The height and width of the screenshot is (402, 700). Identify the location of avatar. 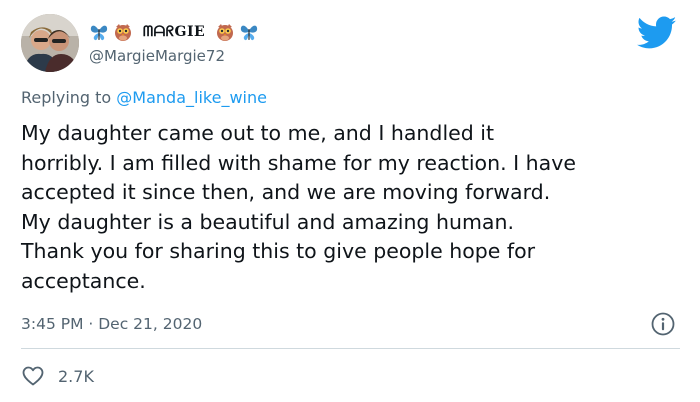
(50, 43).